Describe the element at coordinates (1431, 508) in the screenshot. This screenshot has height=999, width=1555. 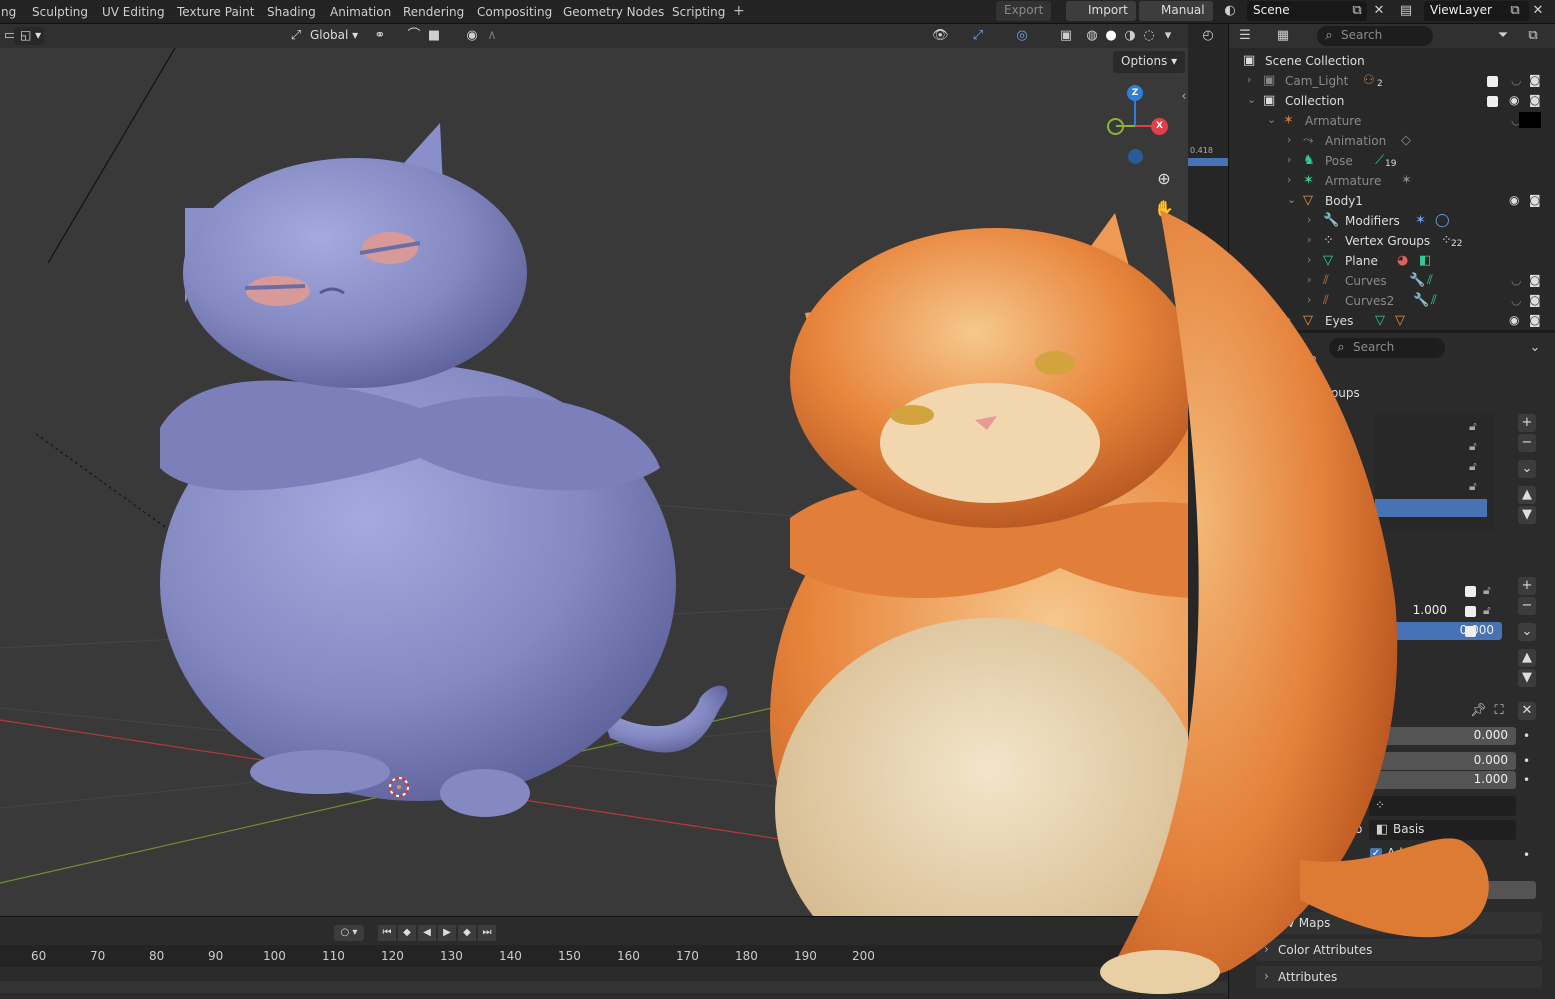
I see `vertex-group-selected-row` at that location.